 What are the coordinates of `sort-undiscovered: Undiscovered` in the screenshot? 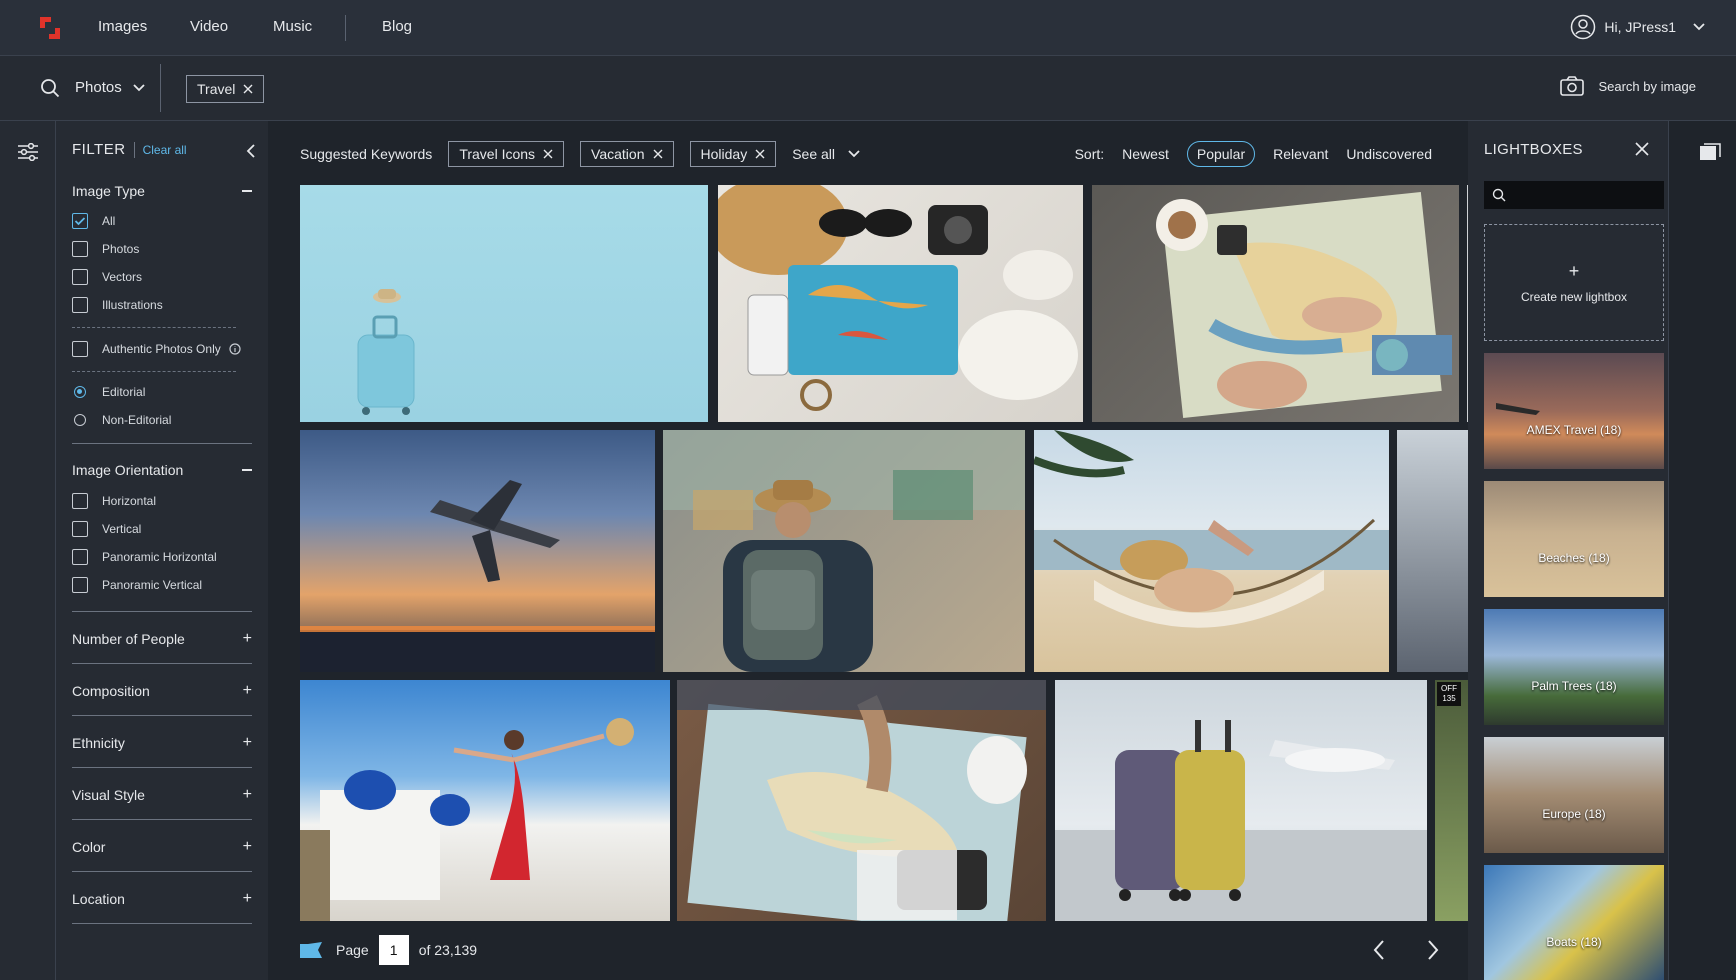 It's located at (1389, 154).